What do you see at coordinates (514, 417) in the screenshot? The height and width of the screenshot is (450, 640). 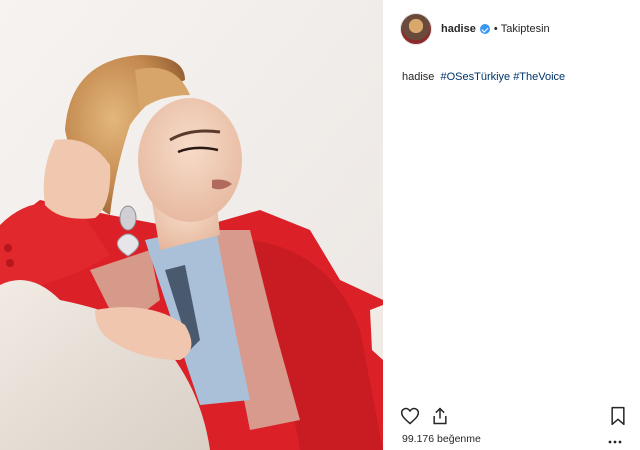 I see `action-bar` at bounding box center [514, 417].